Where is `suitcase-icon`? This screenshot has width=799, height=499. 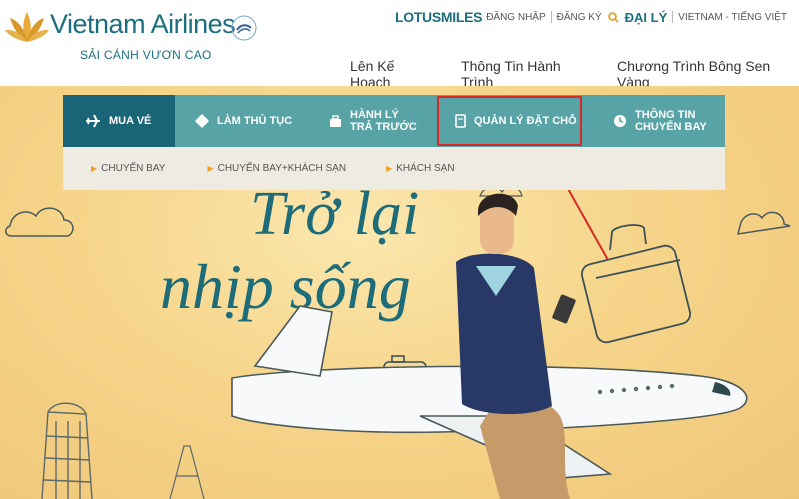 suitcase-icon is located at coordinates (335, 121).